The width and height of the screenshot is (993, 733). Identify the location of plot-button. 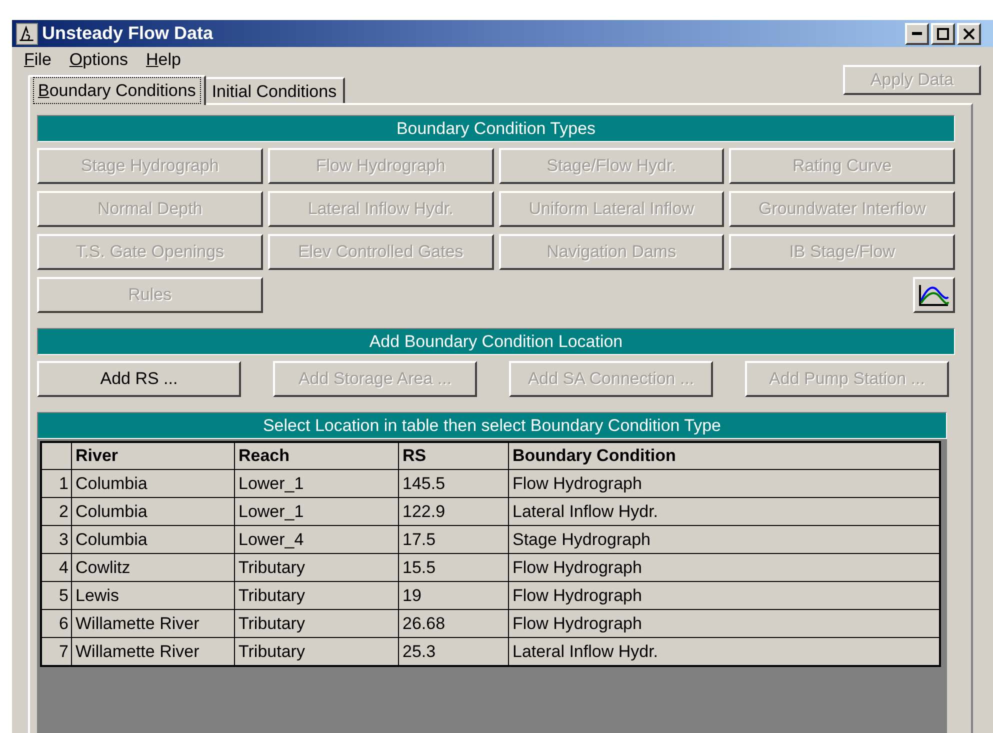
(934, 294).